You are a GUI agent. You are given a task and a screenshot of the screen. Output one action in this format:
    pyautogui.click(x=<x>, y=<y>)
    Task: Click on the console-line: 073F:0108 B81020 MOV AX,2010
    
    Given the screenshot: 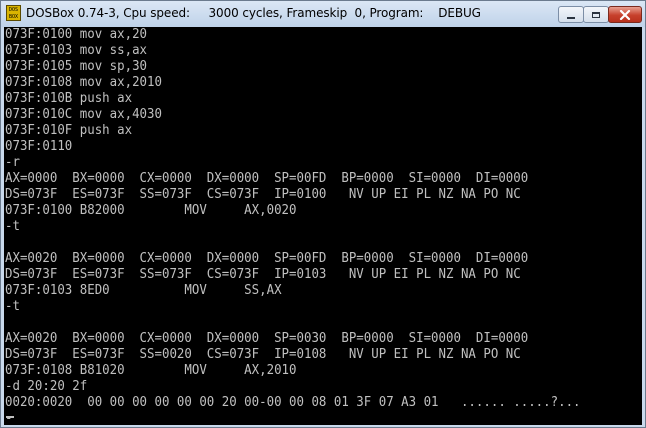 What is the action you would take?
    pyautogui.click(x=151, y=370)
    